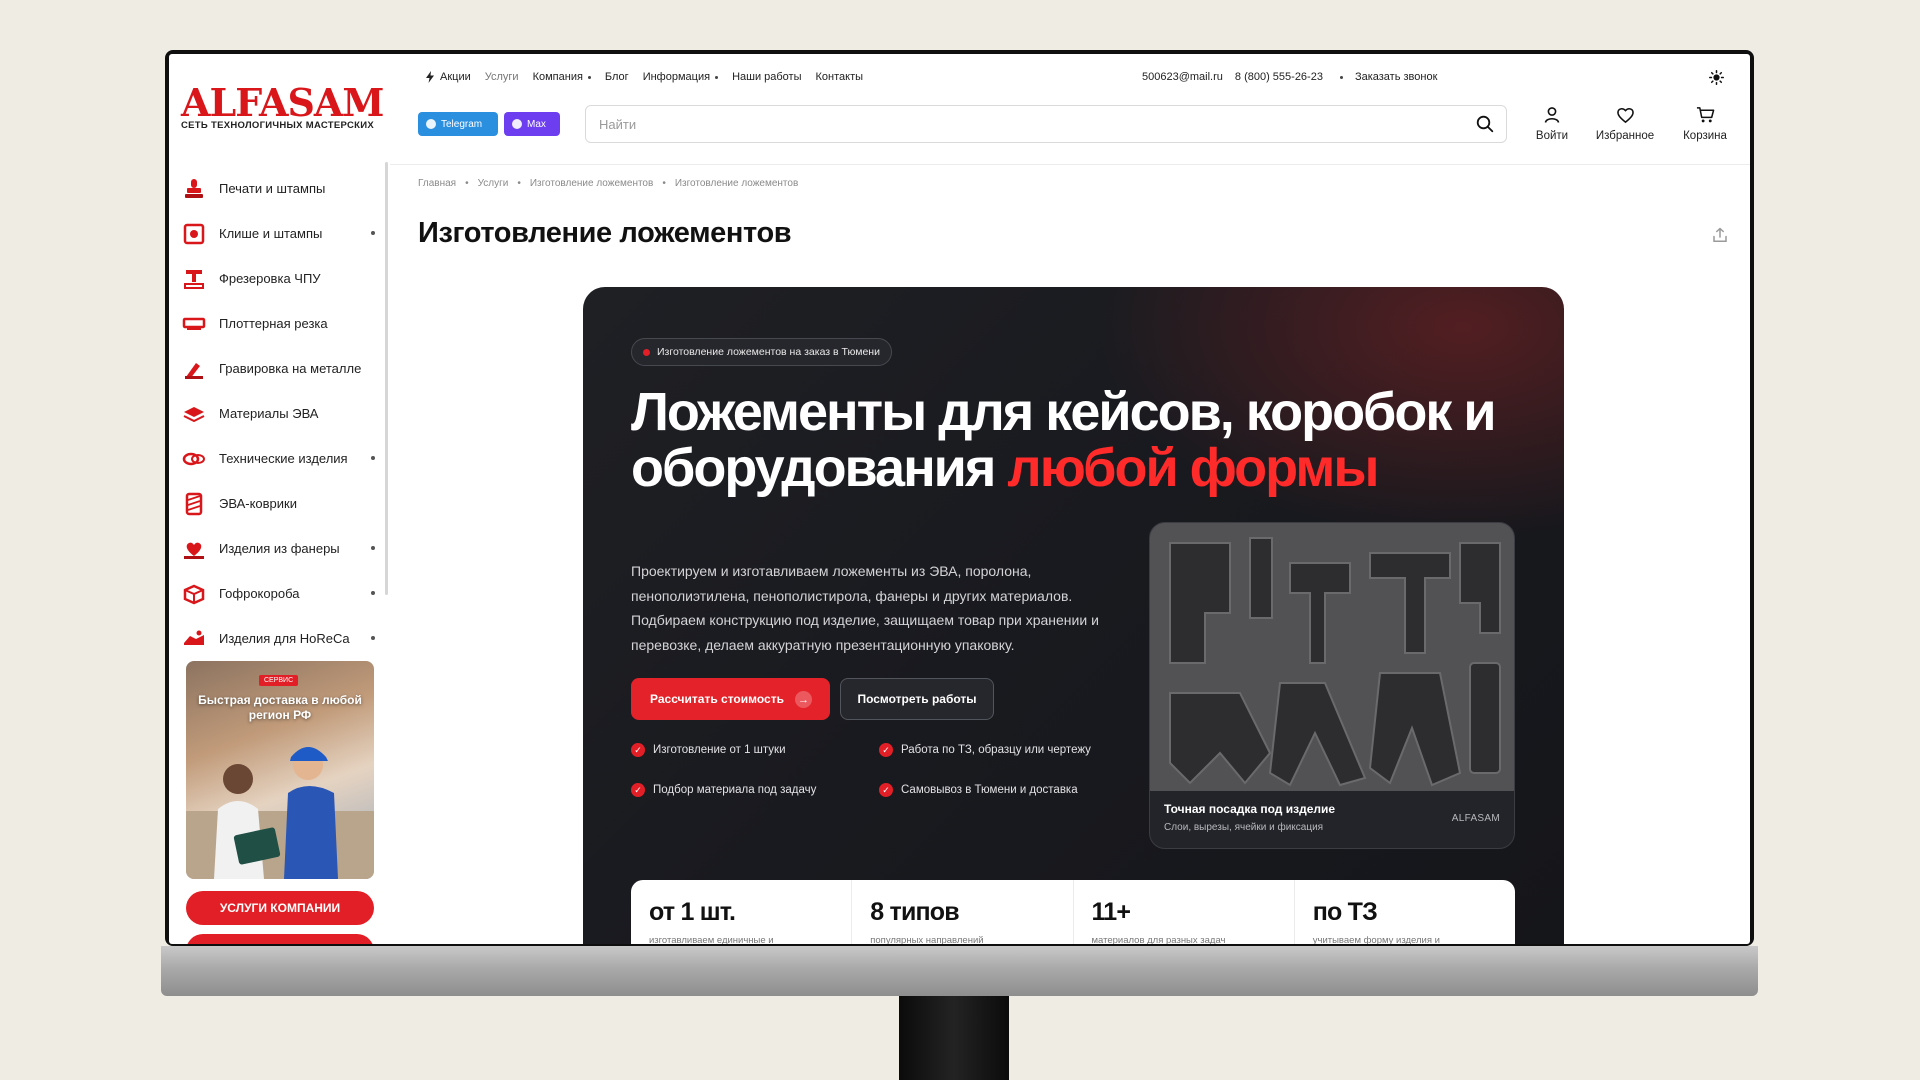 The height and width of the screenshot is (1080, 1920). What do you see at coordinates (766, 77) in the screenshot?
I see `nav-works: Наши работы` at bounding box center [766, 77].